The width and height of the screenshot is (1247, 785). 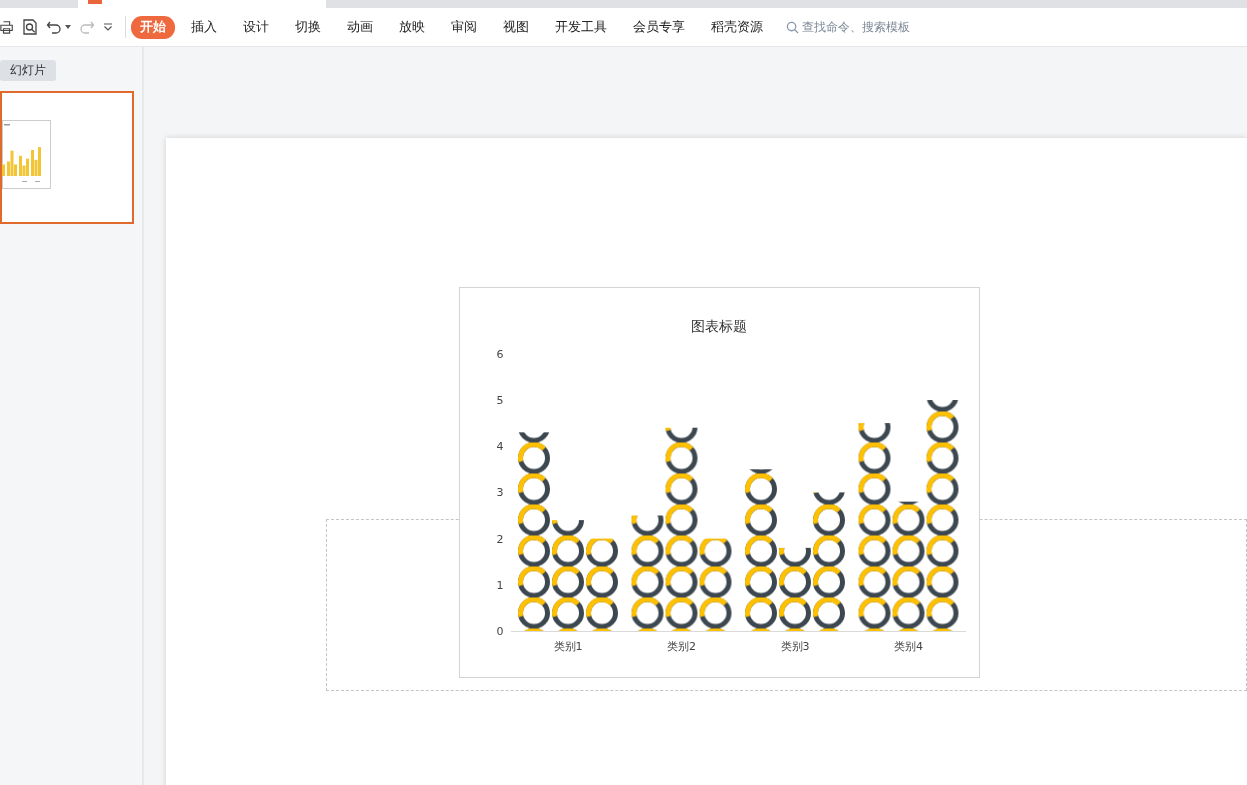 What do you see at coordinates (681, 646) in the screenshot?
I see `x-axis-label: 类别2` at bounding box center [681, 646].